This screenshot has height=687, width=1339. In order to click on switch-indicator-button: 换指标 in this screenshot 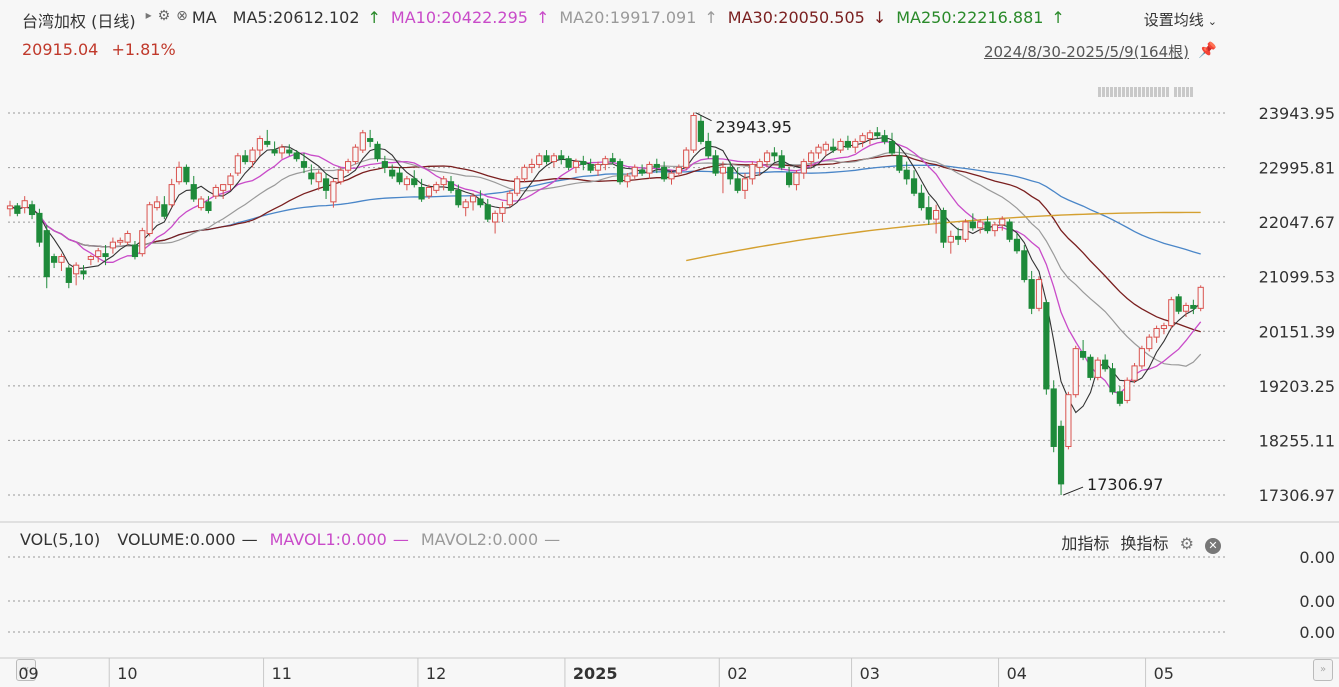, I will do `click(1144, 543)`.